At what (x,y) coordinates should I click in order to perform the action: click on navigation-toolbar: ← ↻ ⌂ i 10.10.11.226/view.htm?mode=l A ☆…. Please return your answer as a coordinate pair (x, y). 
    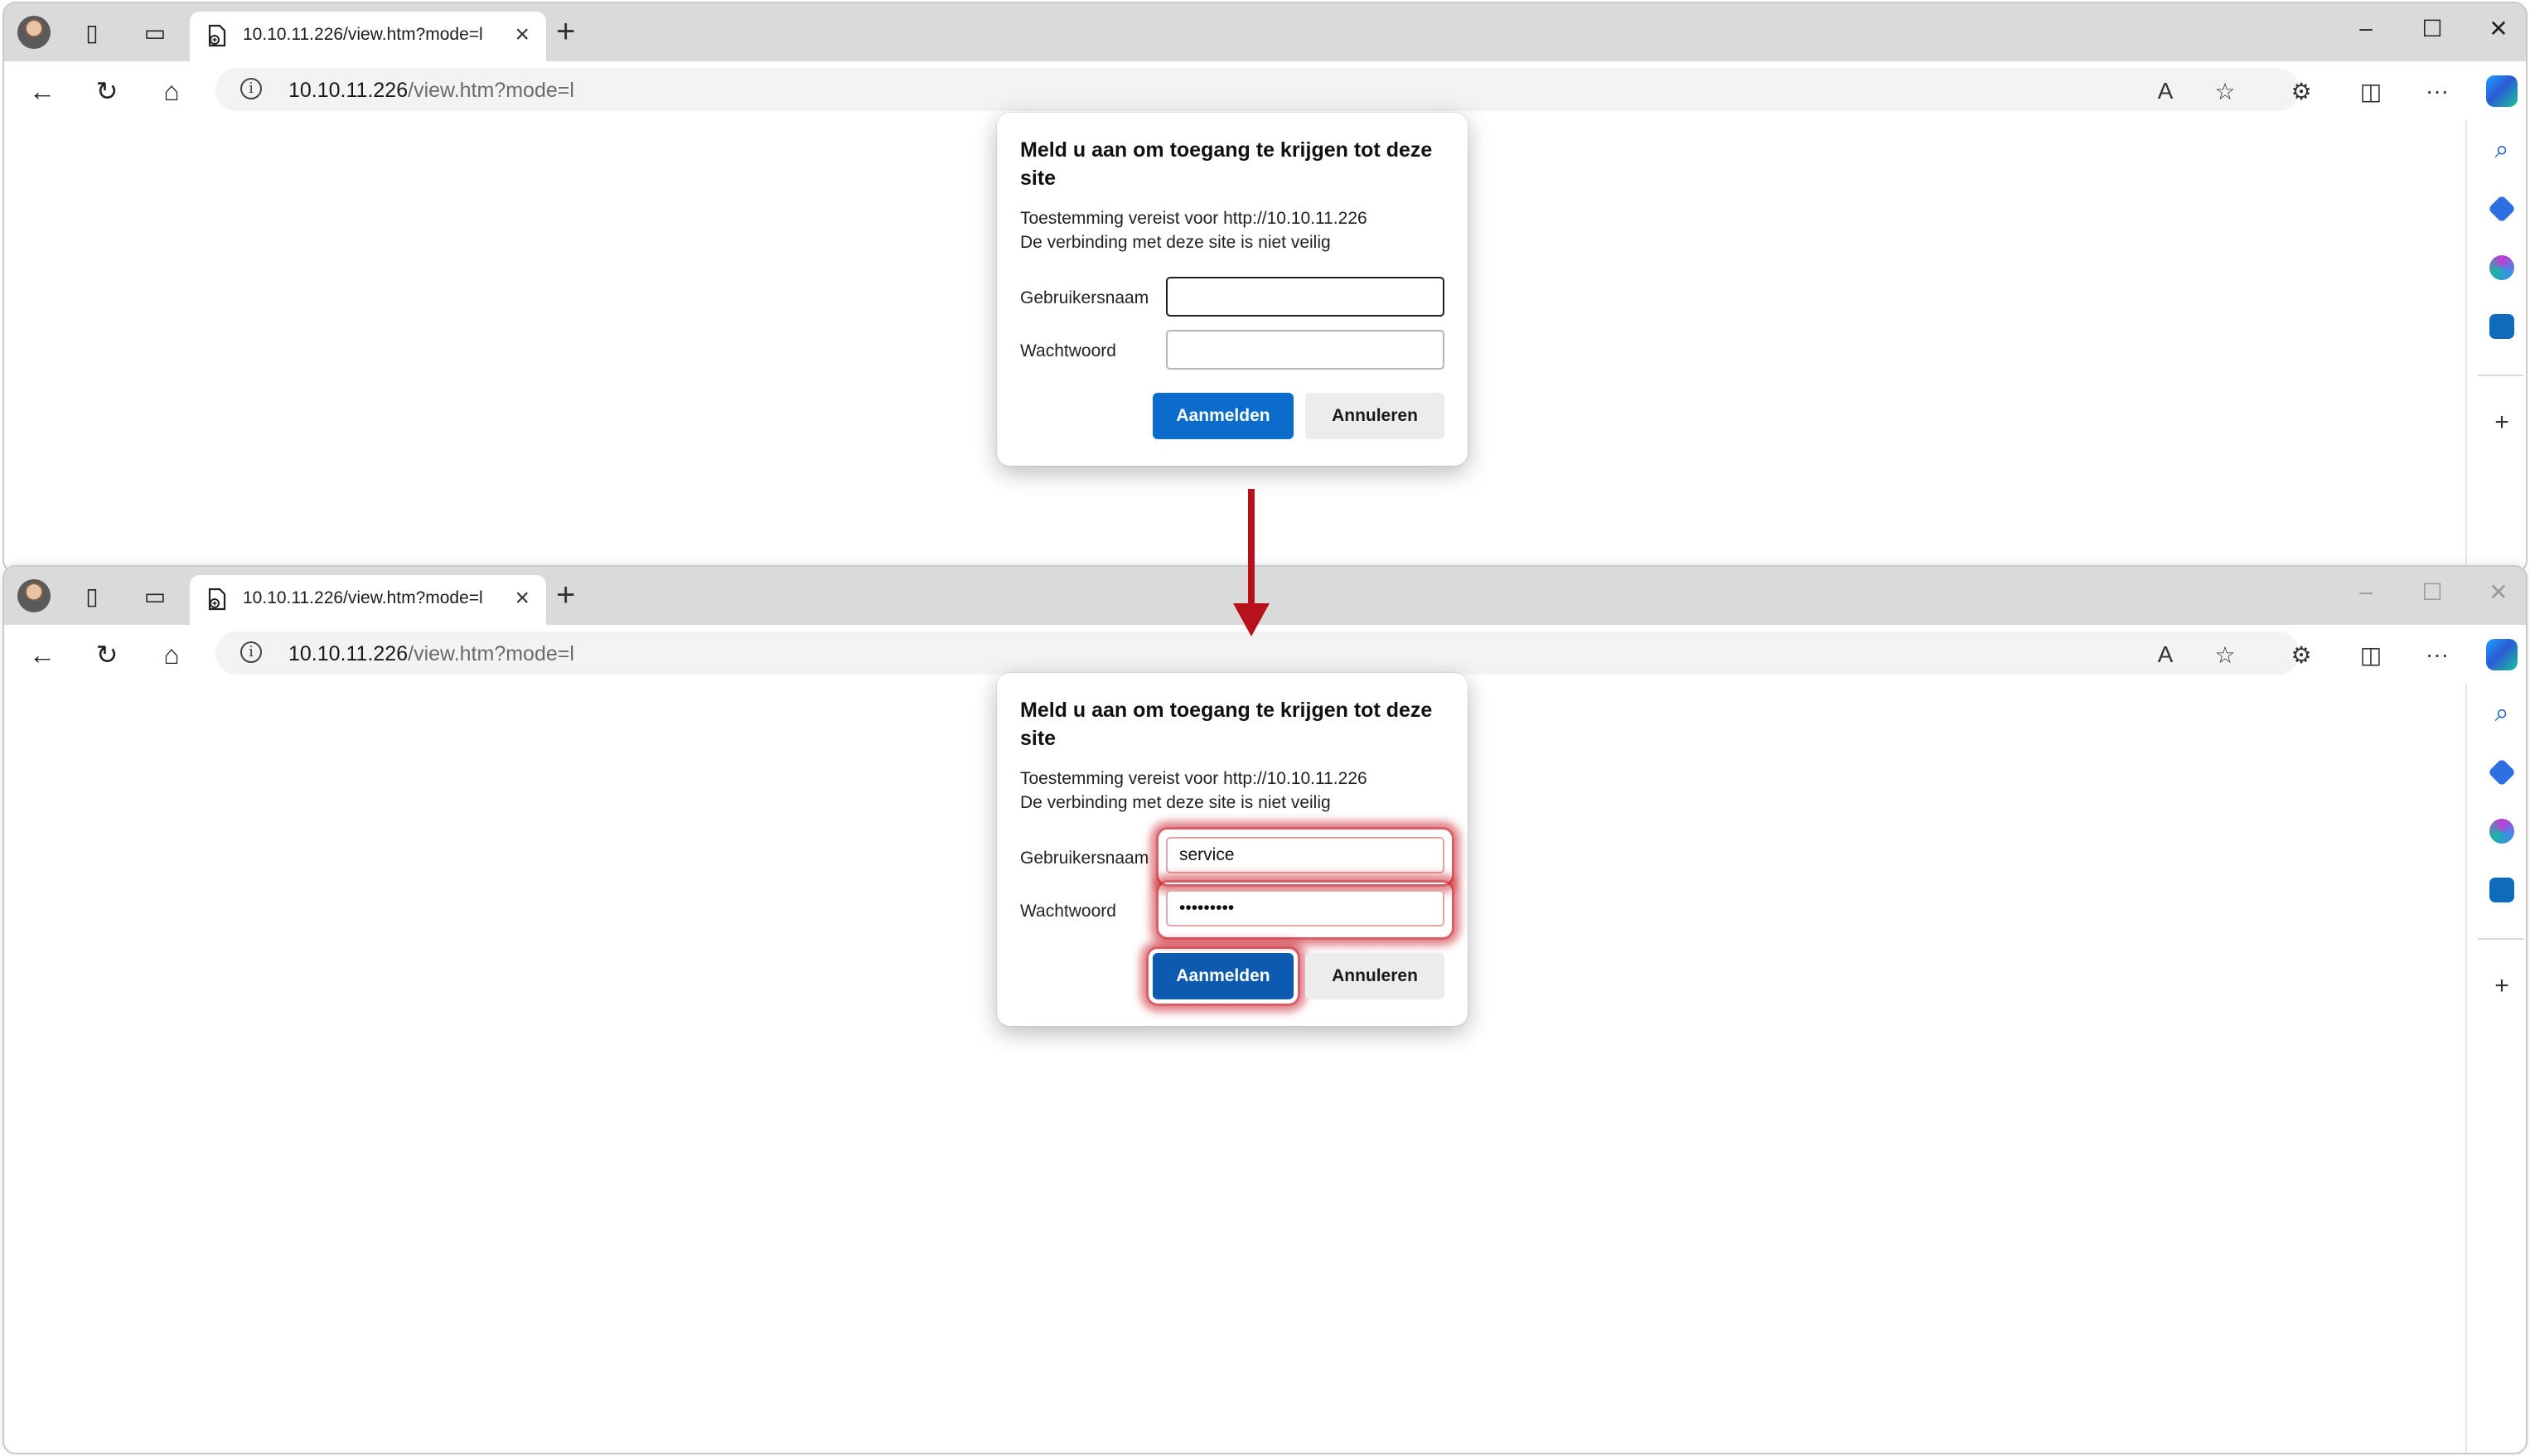
    Looking at the image, I should click on (1265, 90).